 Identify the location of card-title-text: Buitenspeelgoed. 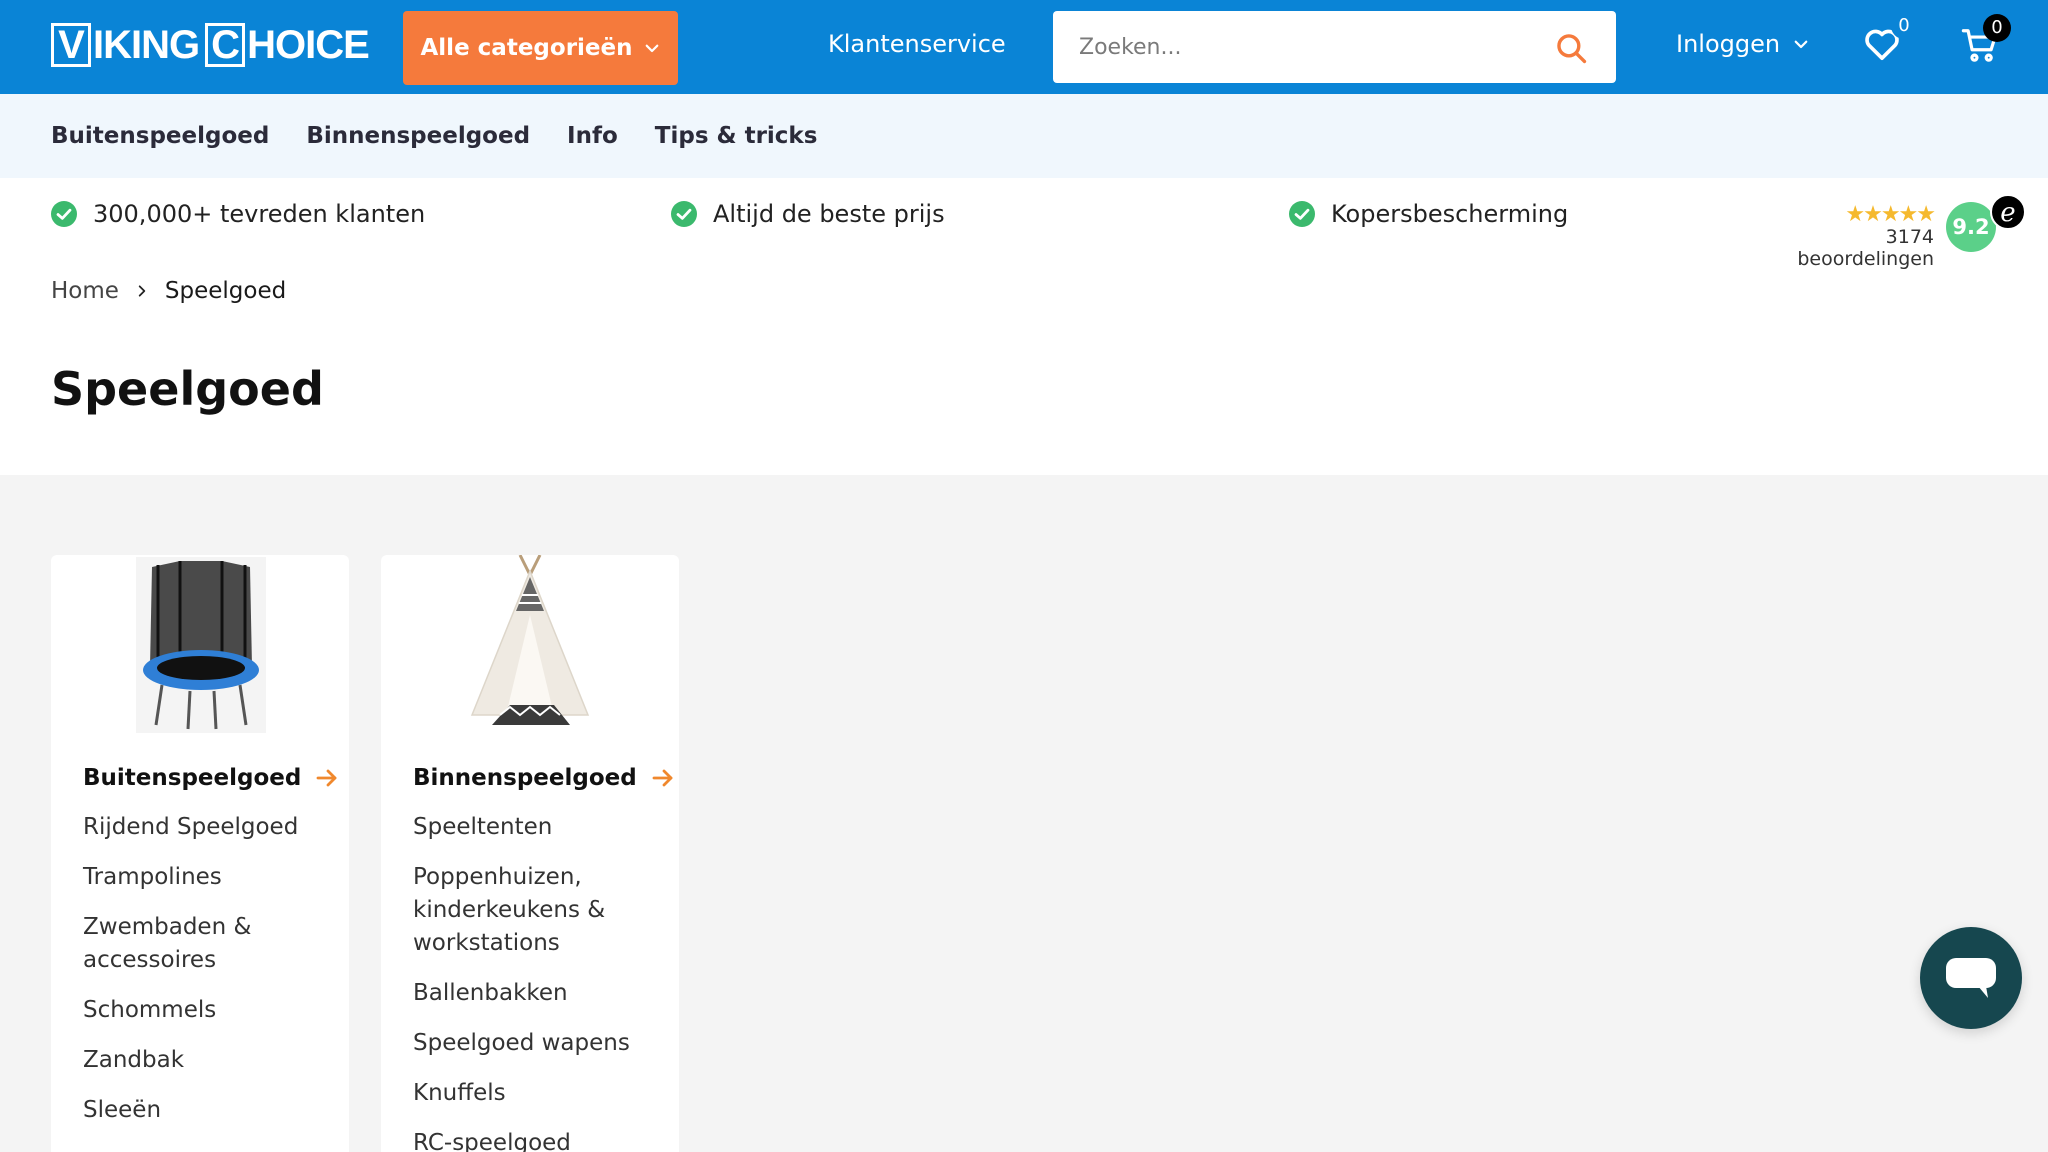
(192, 778).